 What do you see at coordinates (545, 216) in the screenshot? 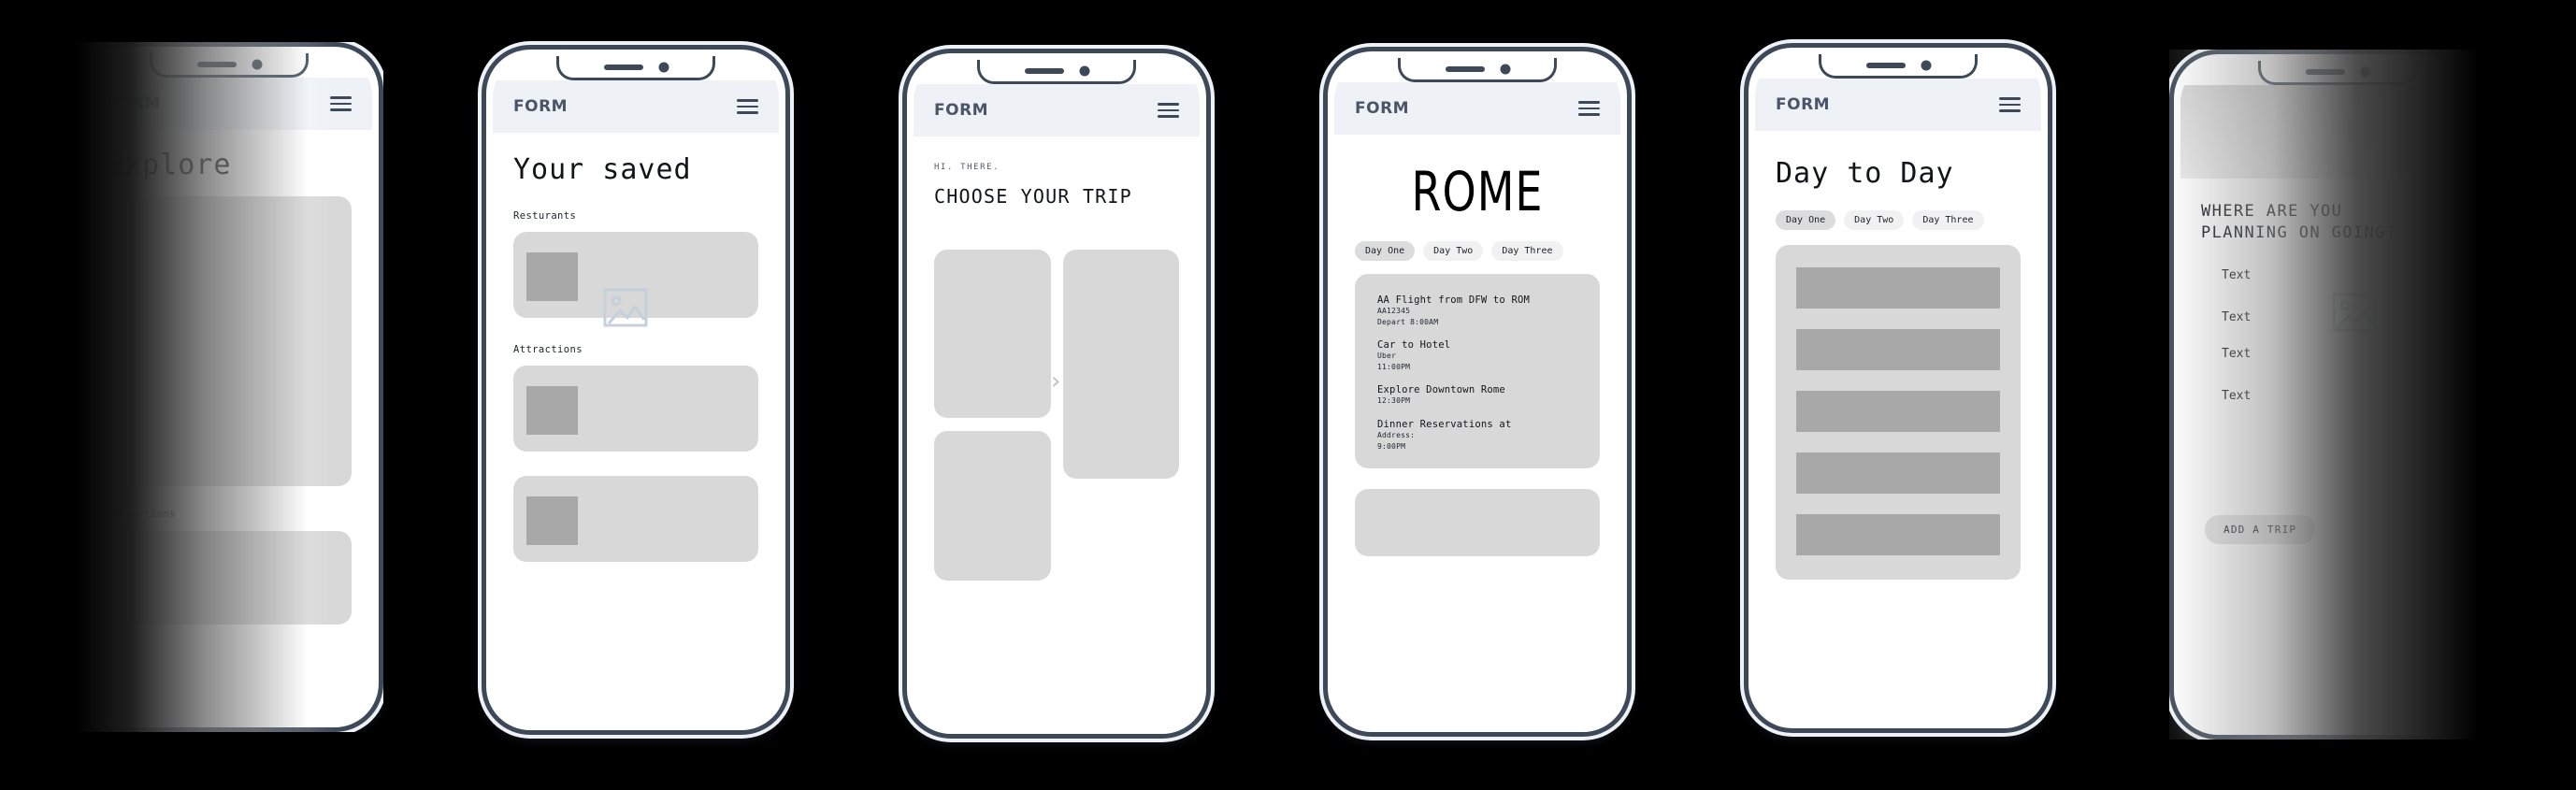
I see `section-label-restaurants: Resturants` at bounding box center [545, 216].